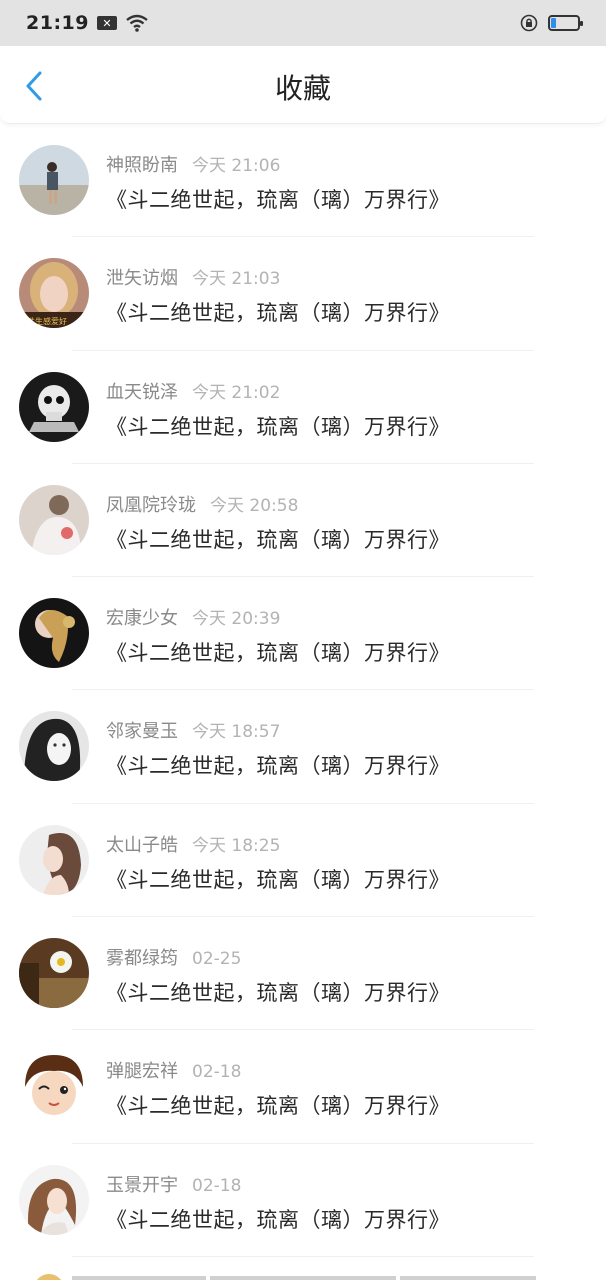 The width and height of the screenshot is (606, 1280). Describe the element at coordinates (236, 845) in the screenshot. I see `item-time: 今天 18:25` at that location.